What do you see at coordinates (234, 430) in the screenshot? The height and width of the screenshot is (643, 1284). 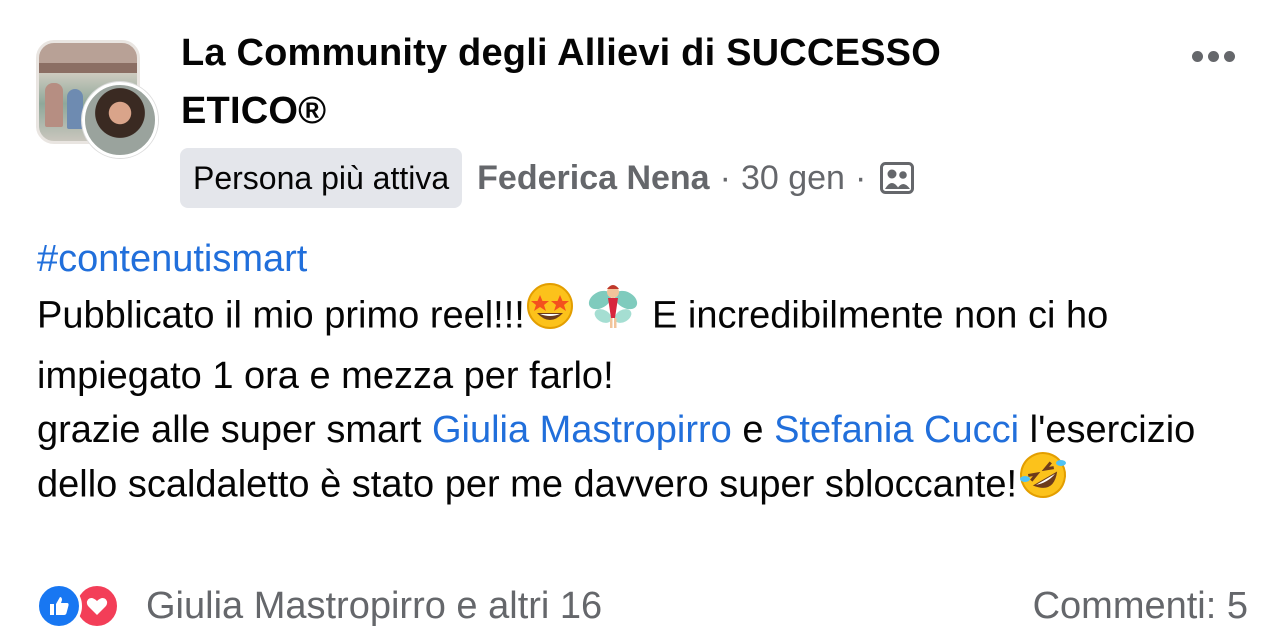 I see `post-text: grazie alle super smart` at bounding box center [234, 430].